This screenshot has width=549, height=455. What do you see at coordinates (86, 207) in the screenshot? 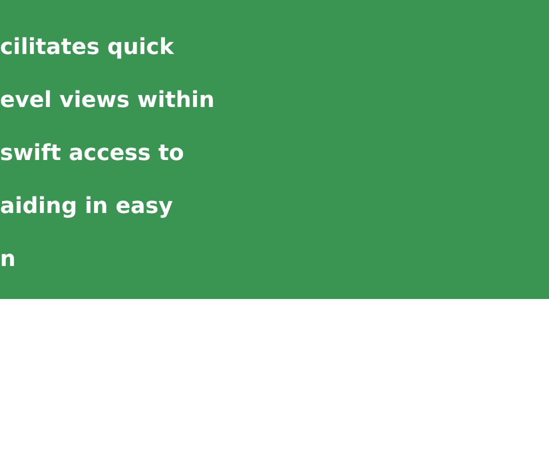
I see `banner-text-line: aiding in easy` at bounding box center [86, 207].